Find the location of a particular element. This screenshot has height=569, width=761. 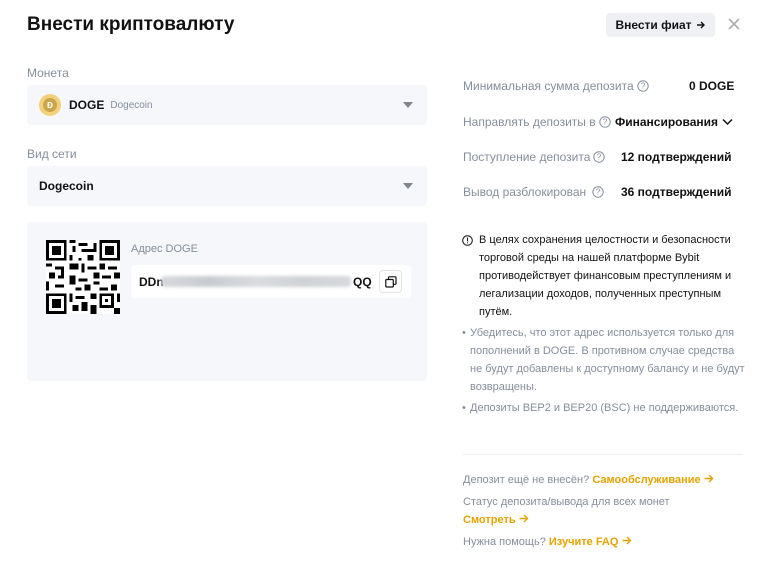

address-field: DDn QQ is located at coordinates (271, 281).